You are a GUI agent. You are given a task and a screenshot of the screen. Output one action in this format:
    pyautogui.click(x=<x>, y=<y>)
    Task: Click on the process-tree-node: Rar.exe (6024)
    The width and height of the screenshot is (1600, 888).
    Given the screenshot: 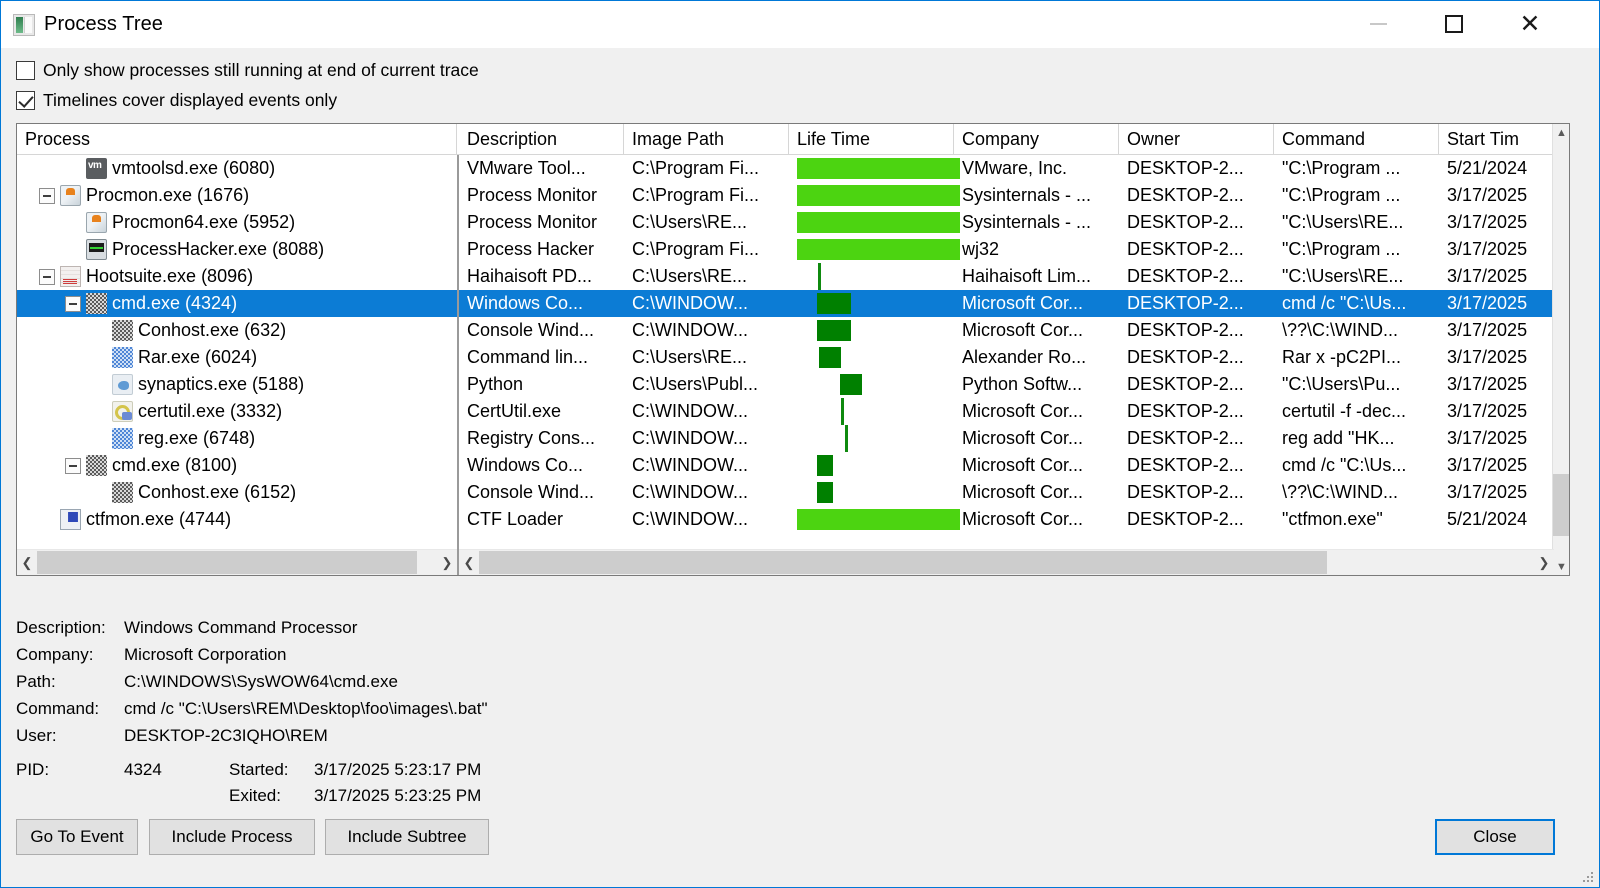 What is the action you would take?
    pyautogui.click(x=175, y=357)
    